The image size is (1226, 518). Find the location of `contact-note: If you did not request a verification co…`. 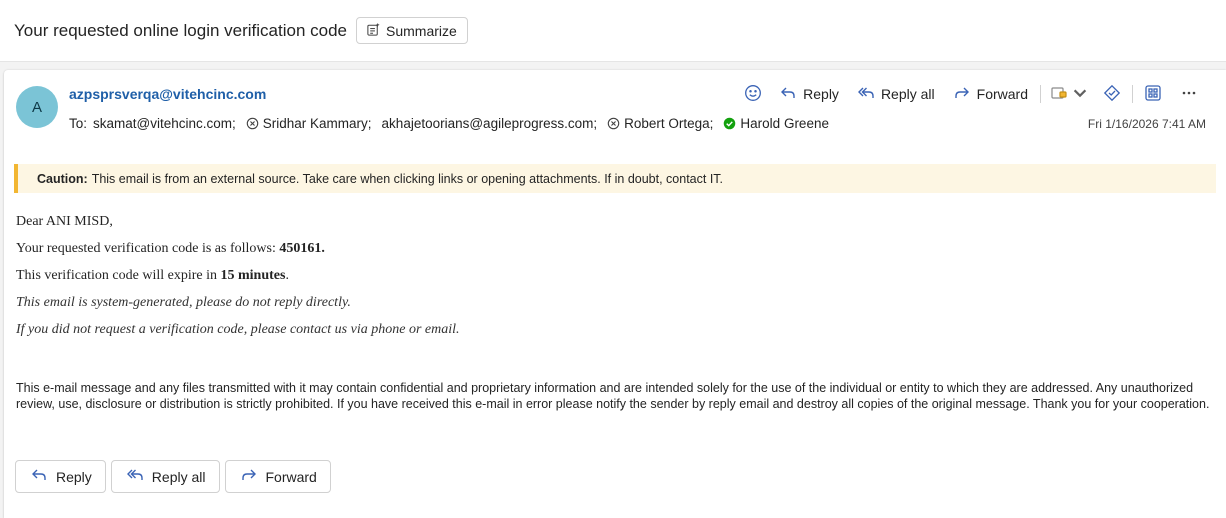

contact-note: If you did not request a verification co… is located at coordinates (238, 329).